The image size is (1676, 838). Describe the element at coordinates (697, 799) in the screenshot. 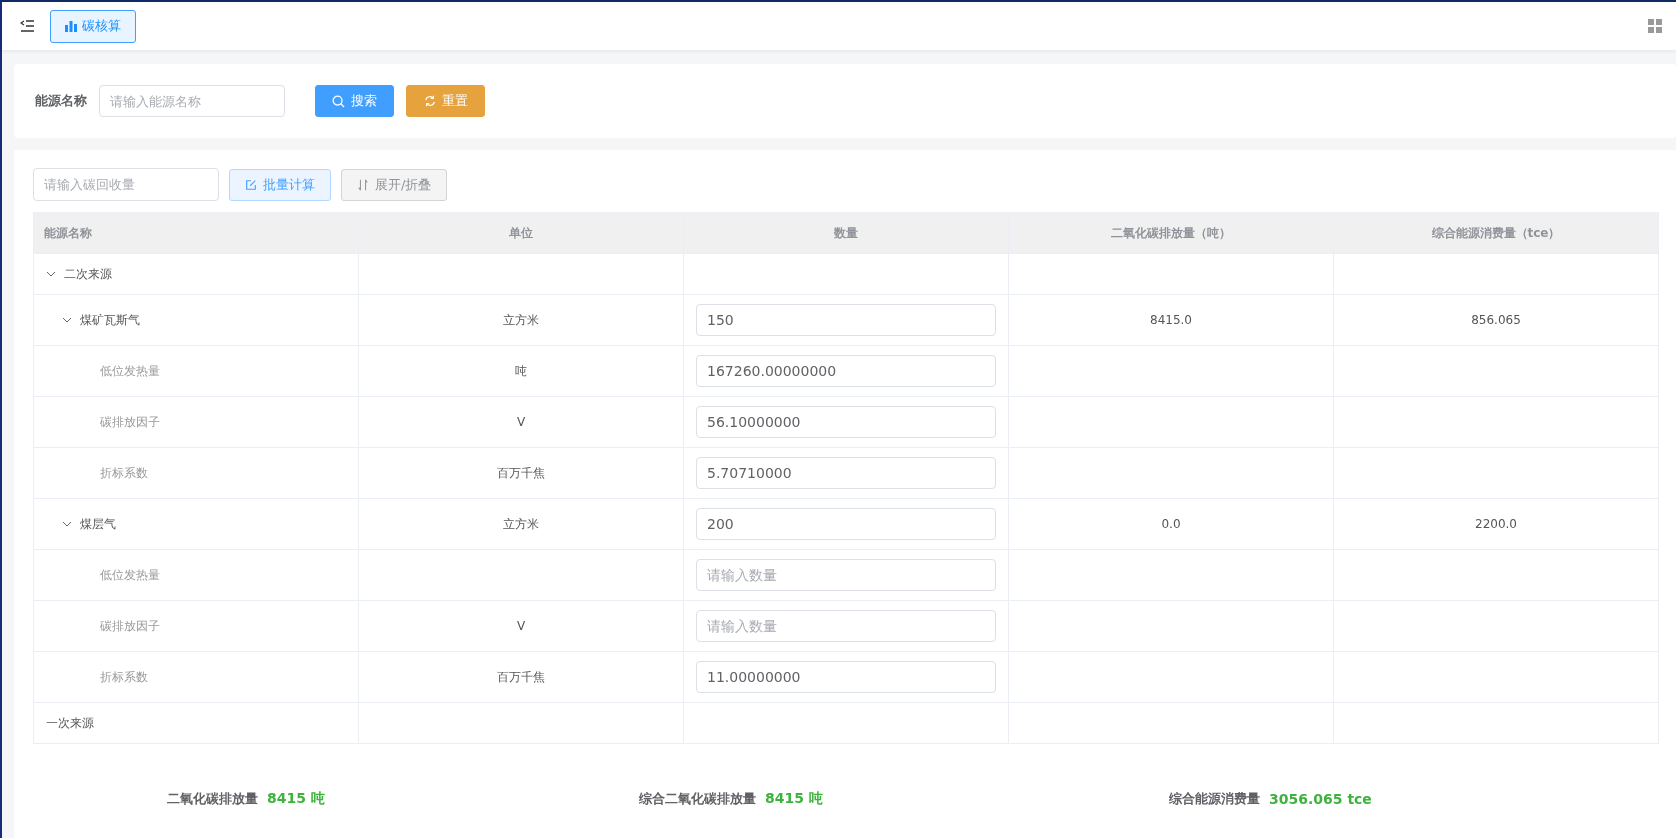

I see `summary-label: 综合二氧化碳排放量` at that location.